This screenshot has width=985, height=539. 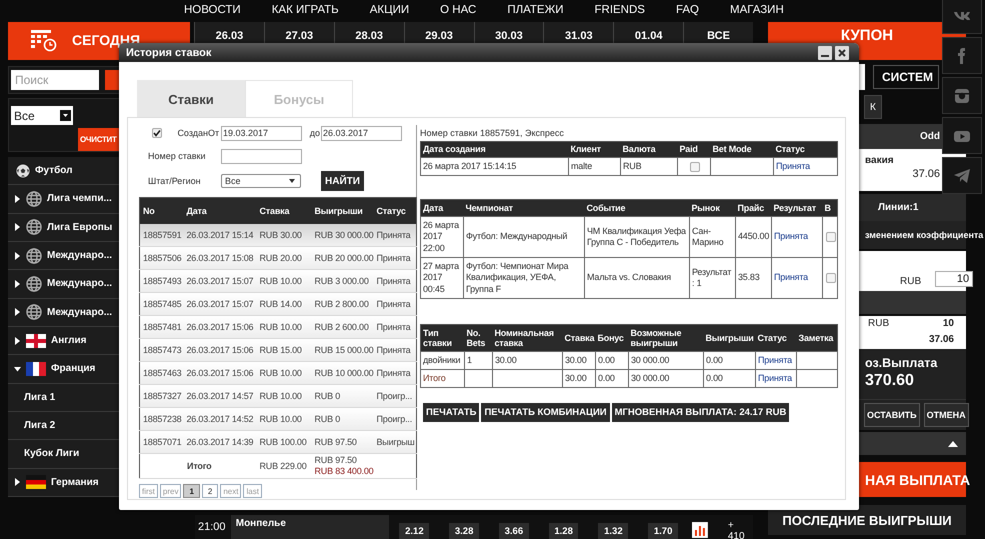 What do you see at coordinates (757, 10) in the screenshot?
I see `nav-link: МАГАЗИН` at bounding box center [757, 10].